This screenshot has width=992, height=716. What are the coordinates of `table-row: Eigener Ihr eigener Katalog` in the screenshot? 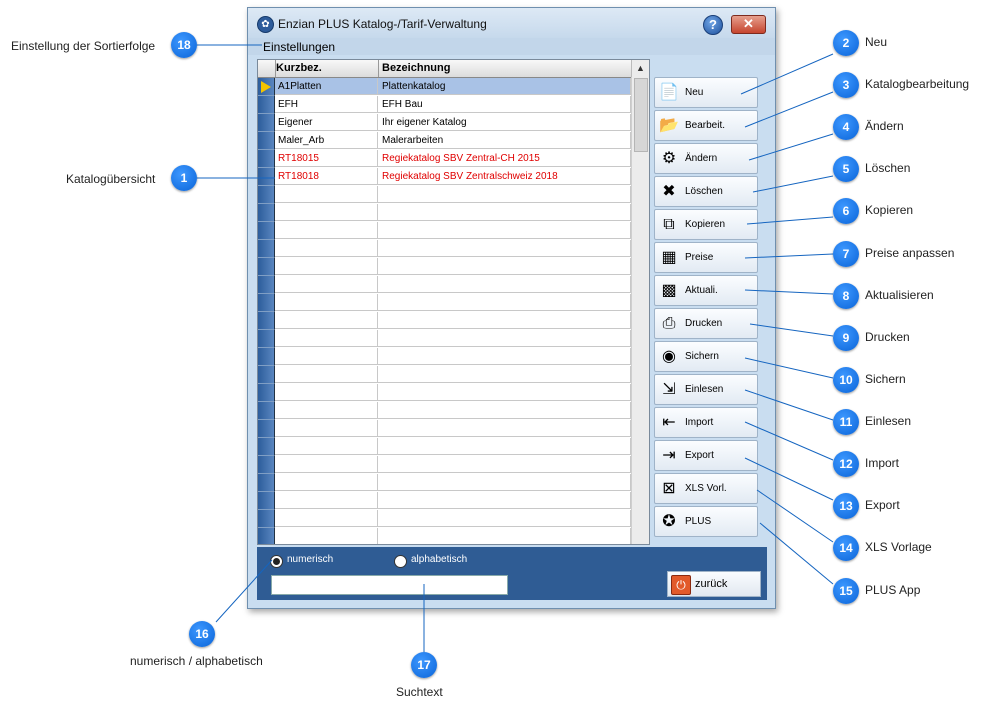 It's located at (444, 123).